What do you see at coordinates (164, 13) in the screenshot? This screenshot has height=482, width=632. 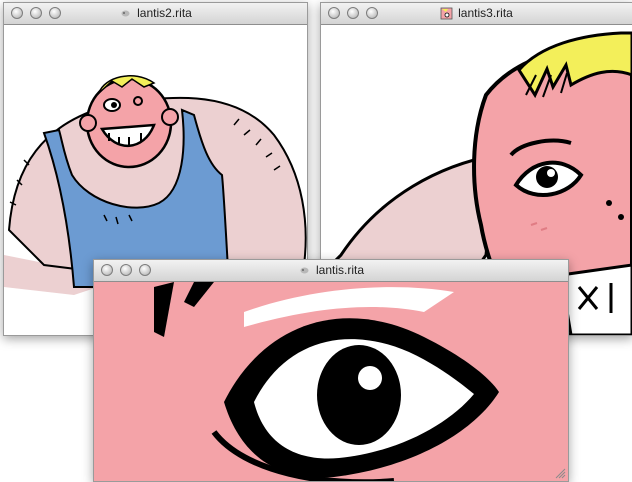 I see `window-title: lantis2.rita` at bounding box center [164, 13].